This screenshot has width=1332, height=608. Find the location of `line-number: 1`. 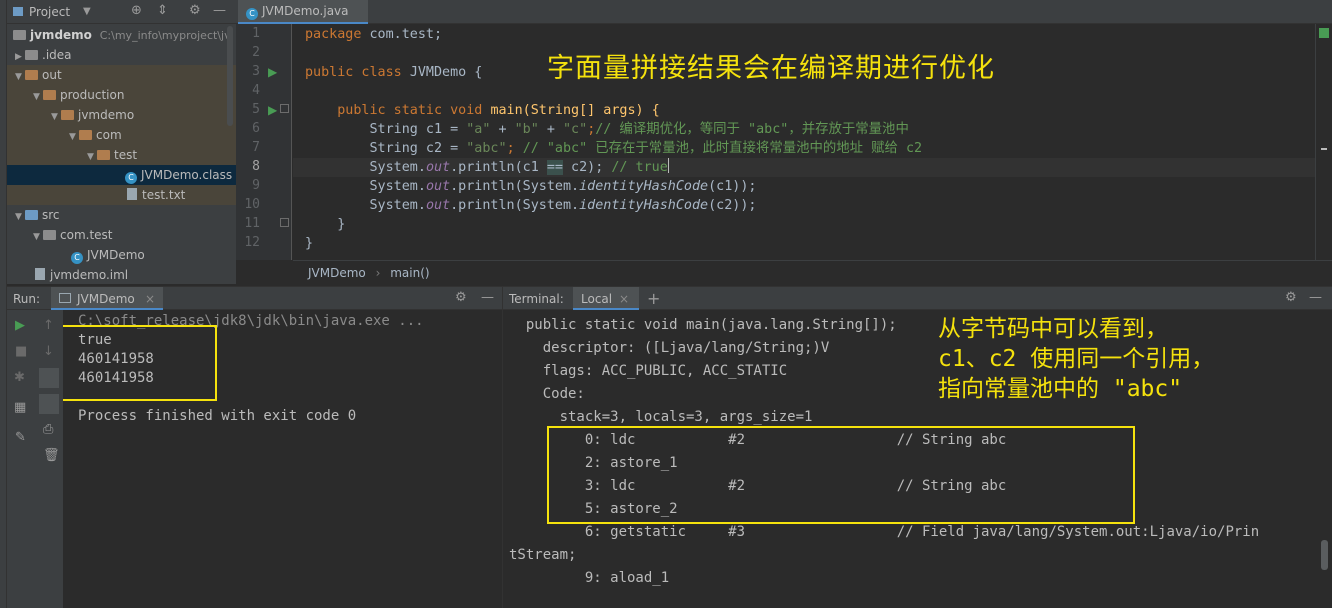

line-number: 1 is located at coordinates (256, 33).